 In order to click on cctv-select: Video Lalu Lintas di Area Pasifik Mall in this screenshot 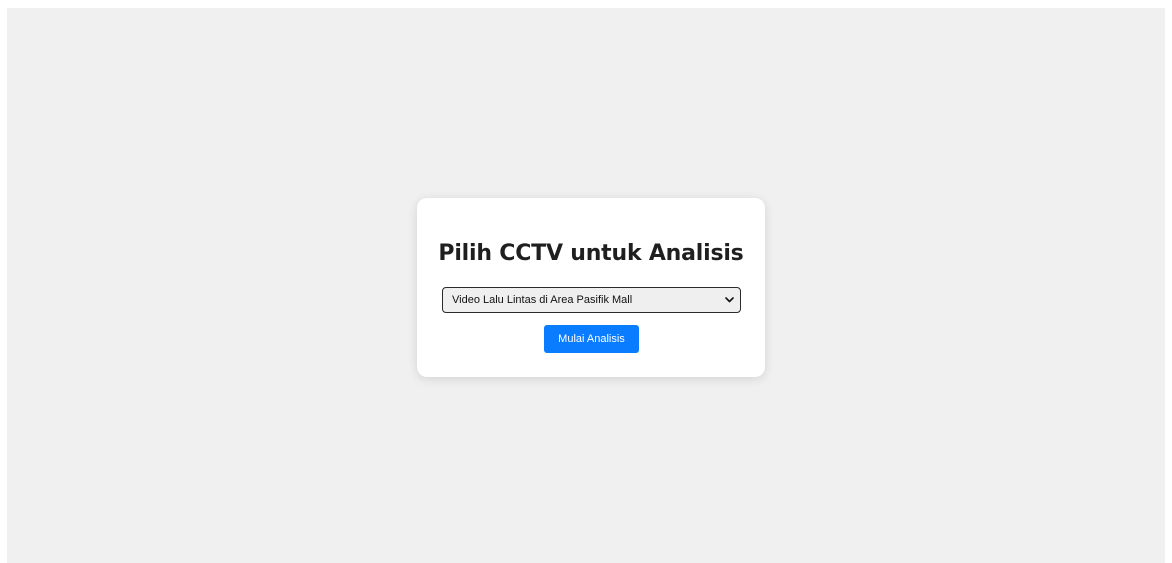, I will do `click(591, 300)`.